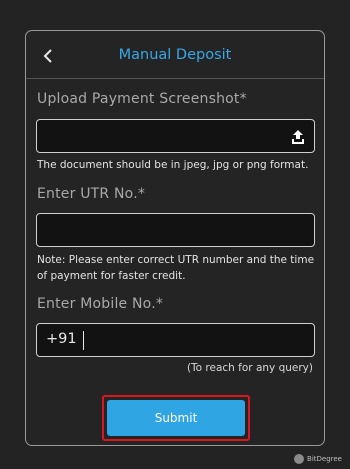 Image resolution: width=350 pixels, height=469 pixels. Describe the element at coordinates (111, 276) in the screenshot. I see `utr-hint-line2: of payment for faster credit.` at that location.